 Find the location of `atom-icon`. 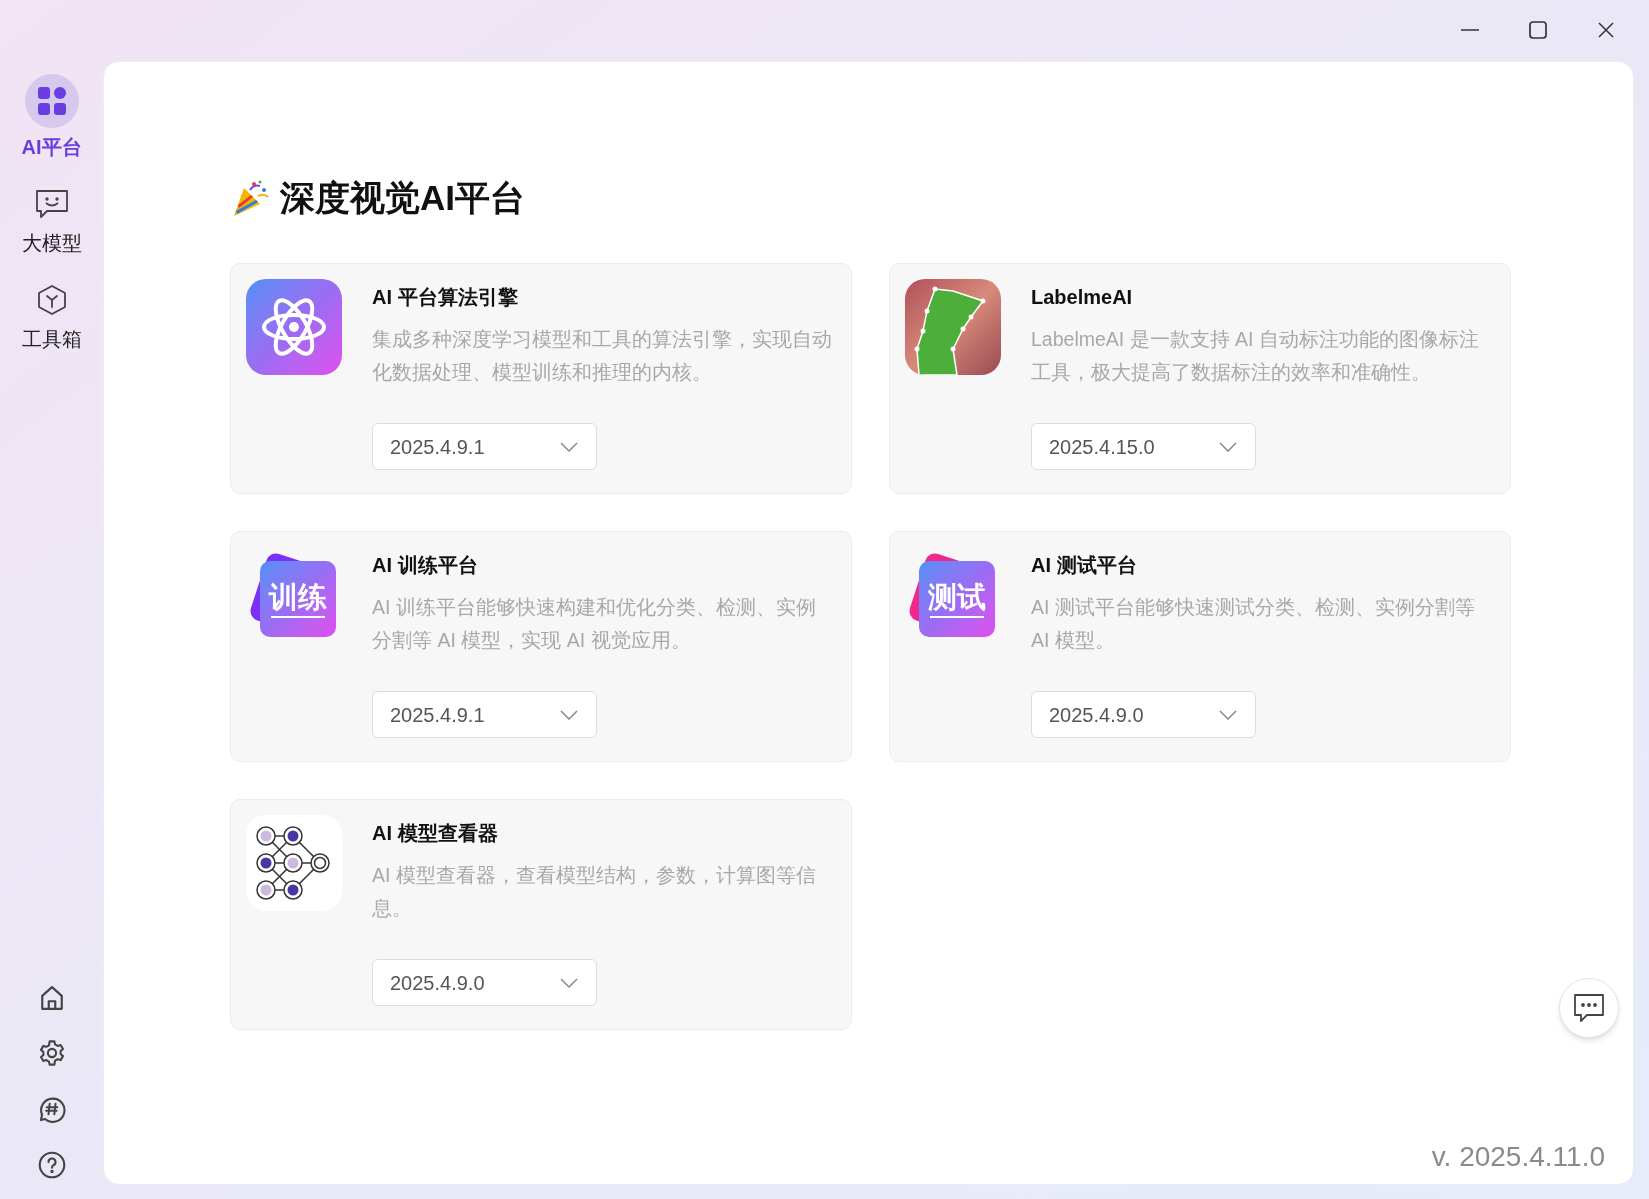

atom-icon is located at coordinates (294, 327).